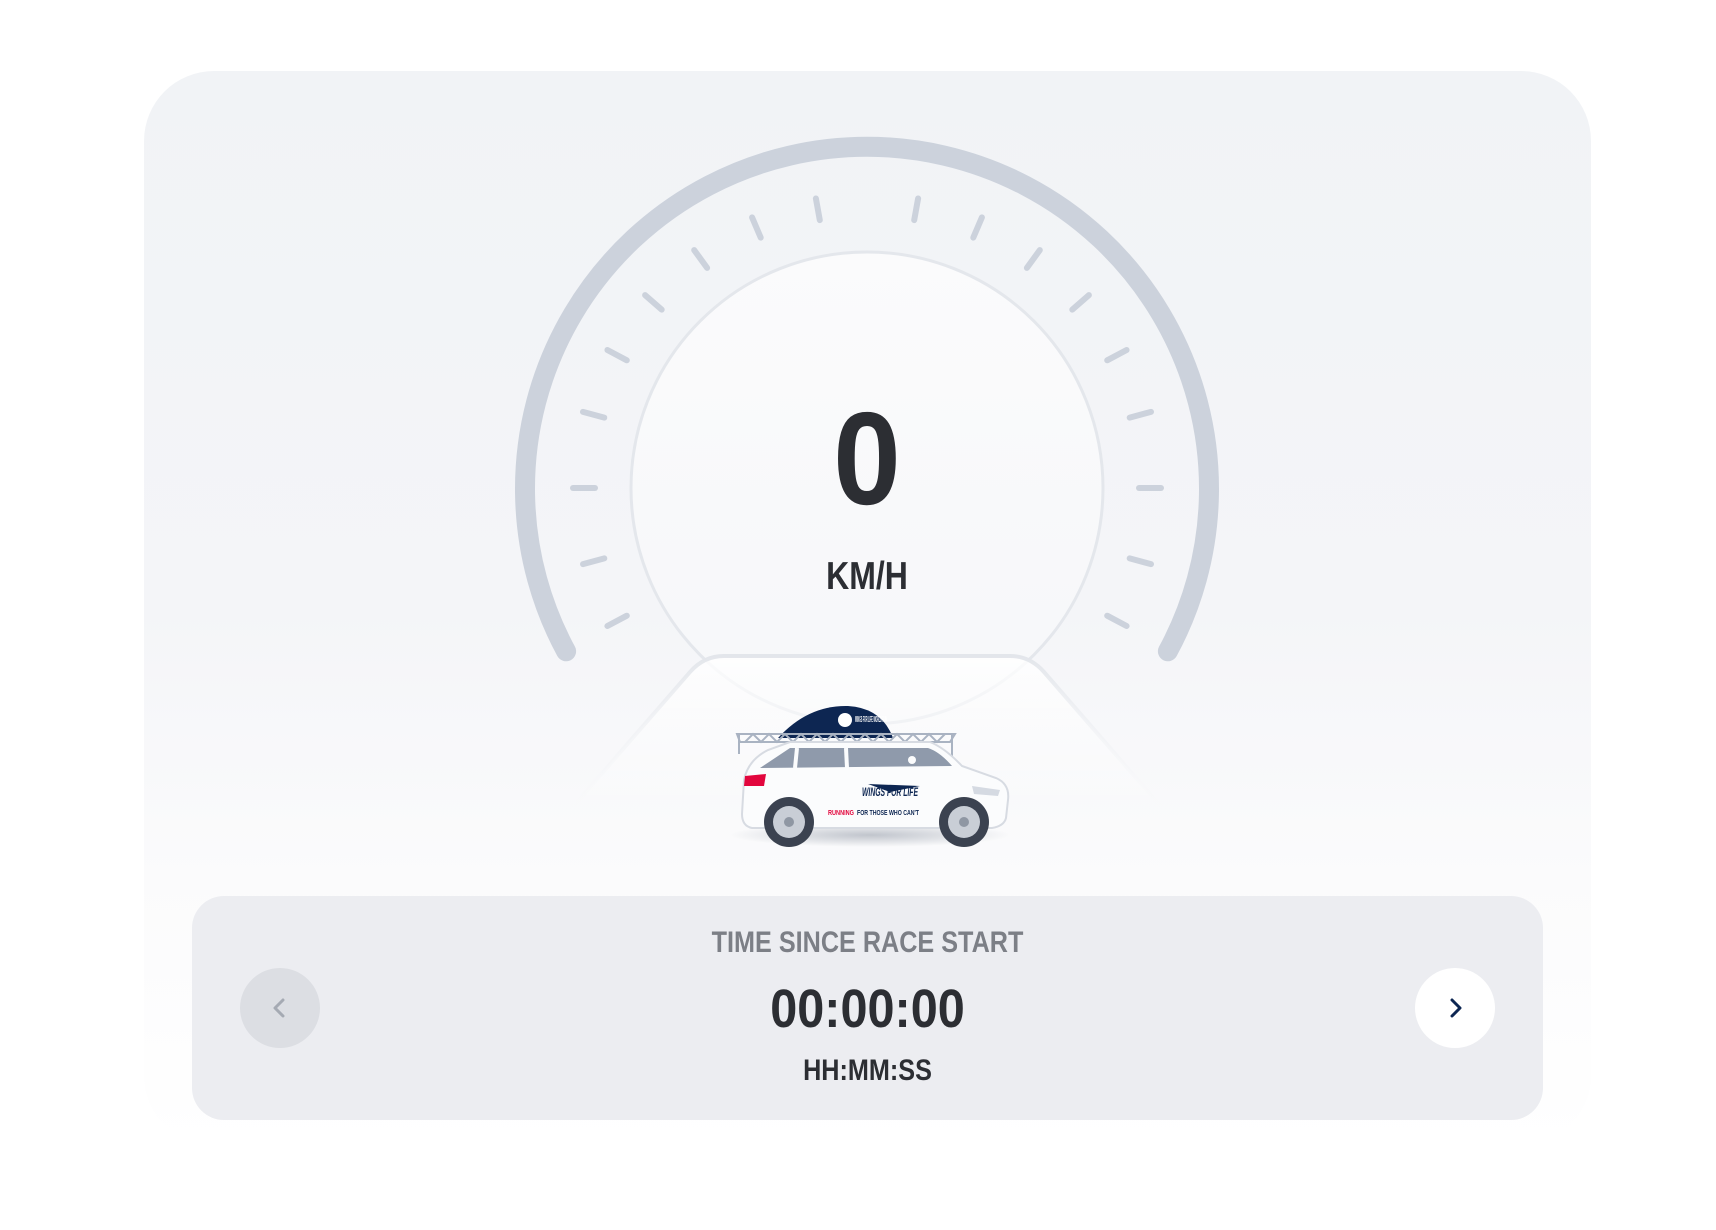 This screenshot has width=1716, height=1230. What do you see at coordinates (856, 758) in the screenshot?
I see `car-windows` at bounding box center [856, 758].